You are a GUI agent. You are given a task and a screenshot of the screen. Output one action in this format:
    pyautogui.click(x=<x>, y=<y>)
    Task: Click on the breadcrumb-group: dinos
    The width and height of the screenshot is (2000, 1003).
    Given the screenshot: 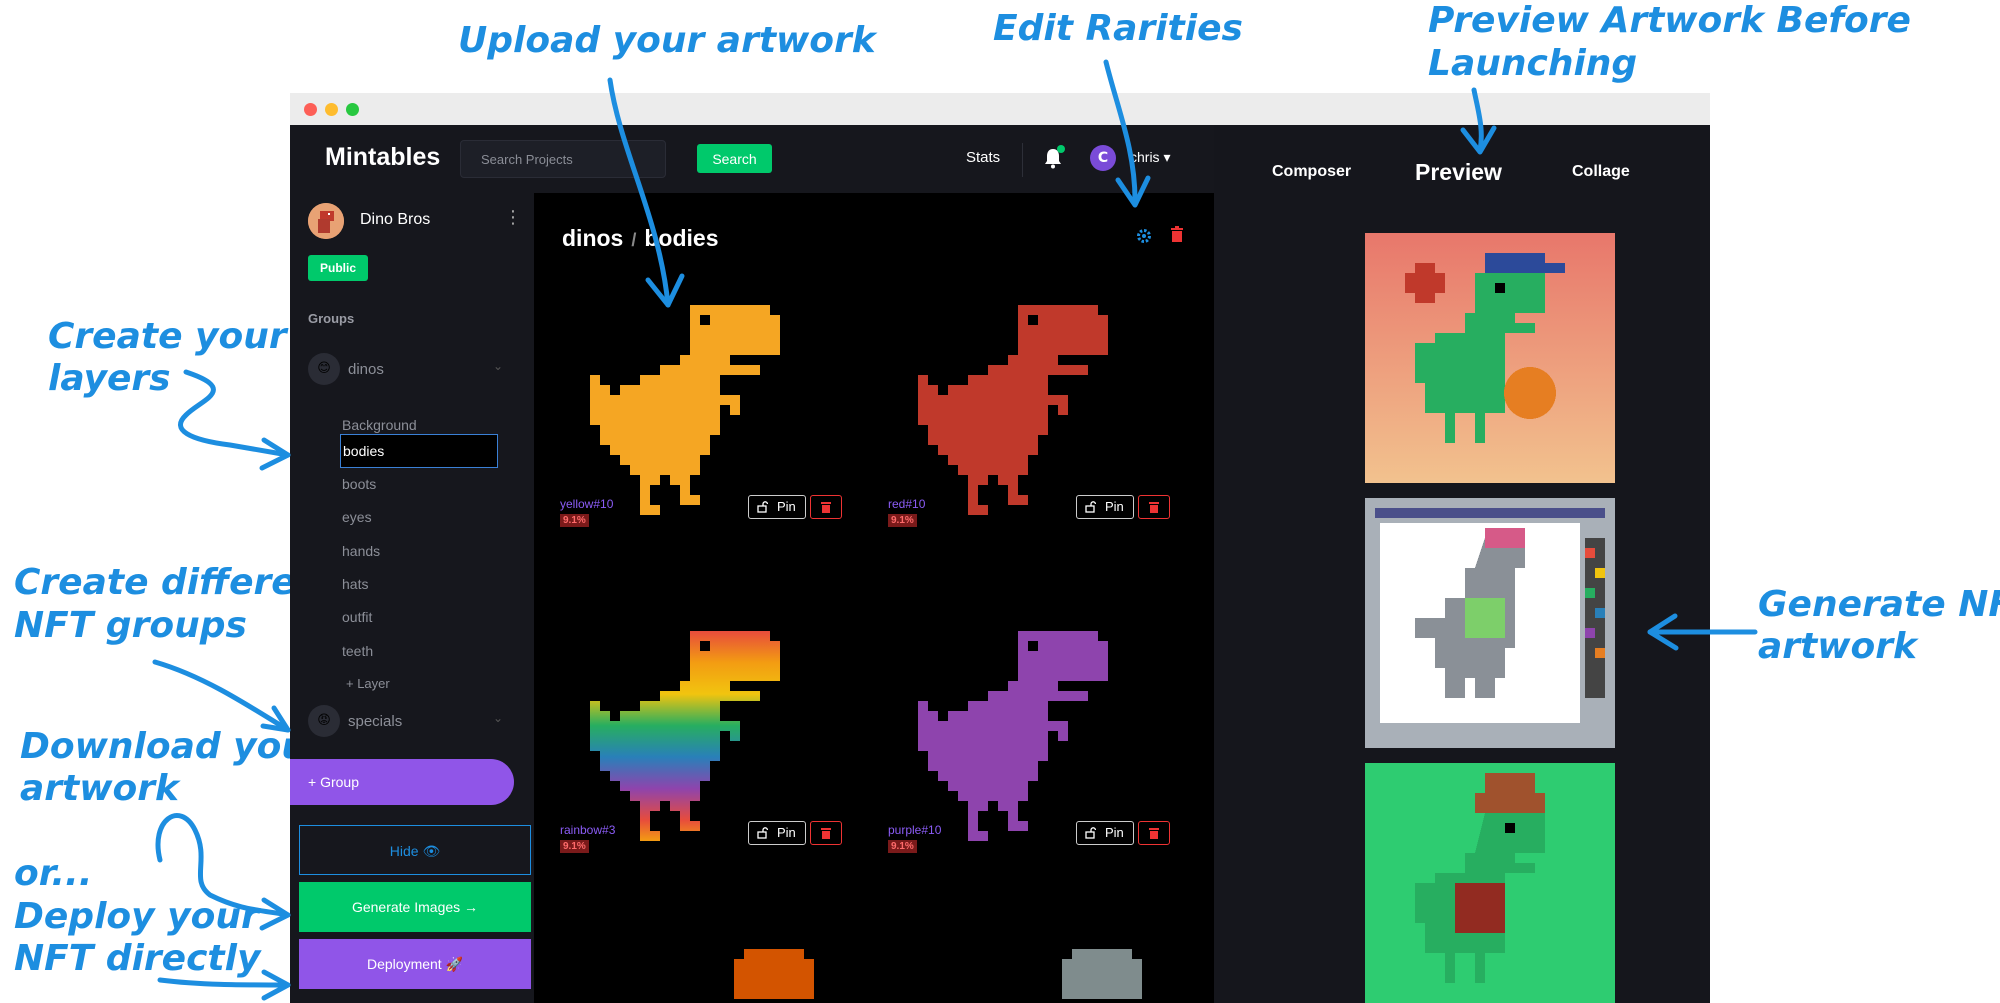 What is the action you would take?
    pyautogui.click(x=592, y=238)
    